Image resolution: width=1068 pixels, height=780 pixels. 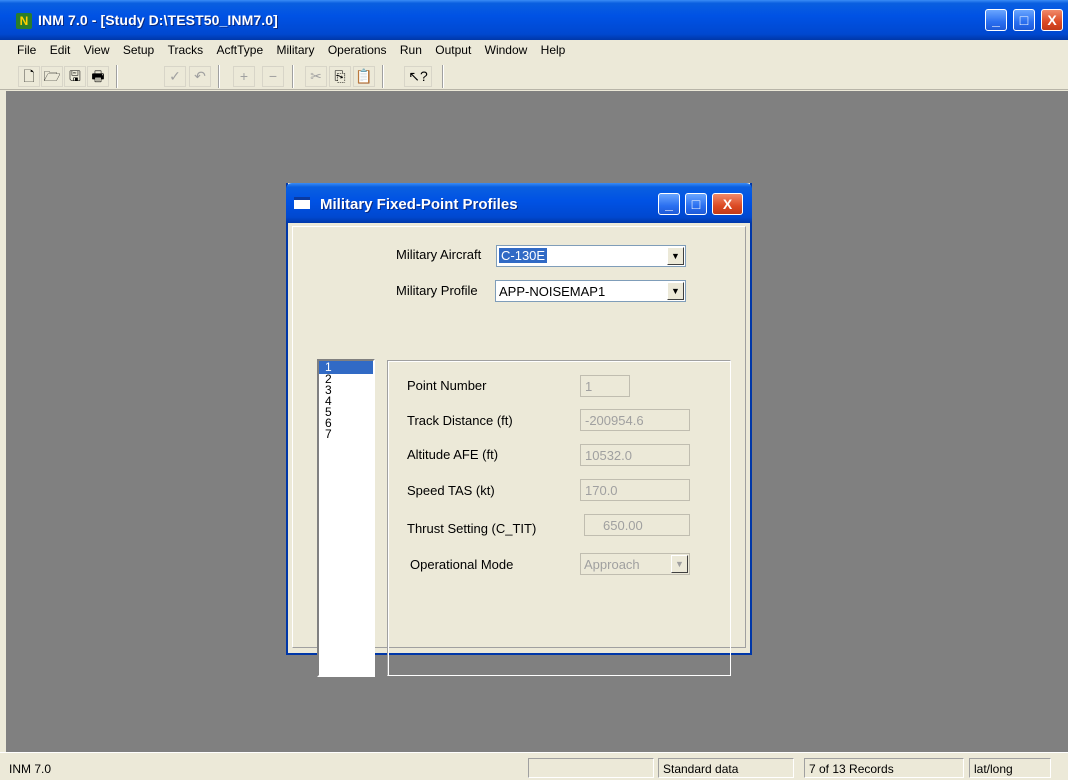 I want to click on menu-view: View, so click(x=97, y=48).